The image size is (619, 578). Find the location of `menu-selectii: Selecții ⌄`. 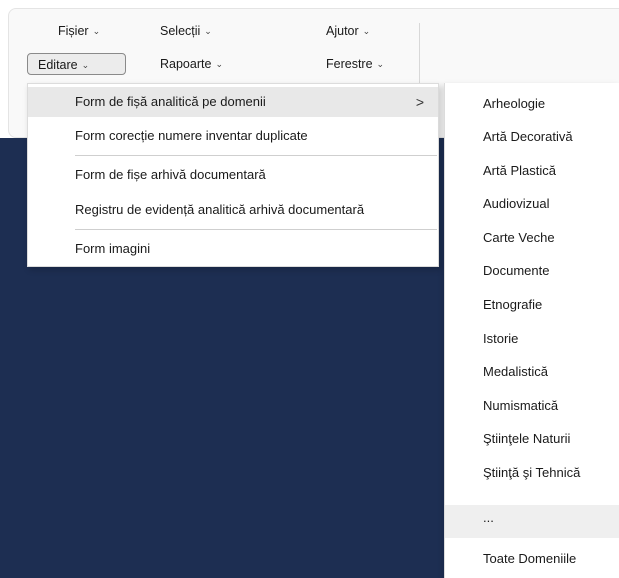

menu-selectii: Selecții ⌄ is located at coordinates (186, 31).